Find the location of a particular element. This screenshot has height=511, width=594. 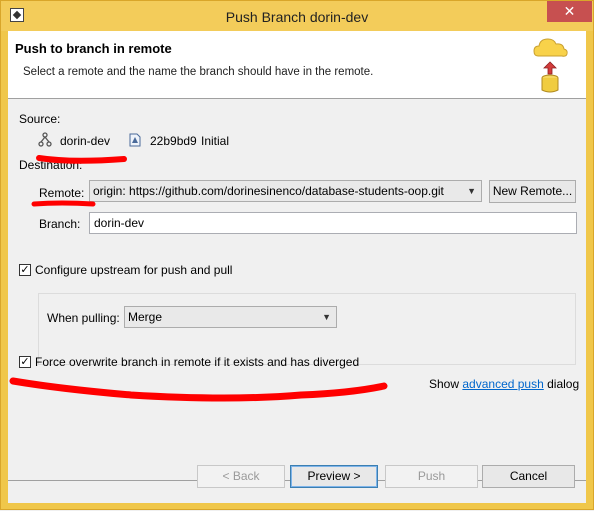

cancel-button: Cancel is located at coordinates (528, 476).